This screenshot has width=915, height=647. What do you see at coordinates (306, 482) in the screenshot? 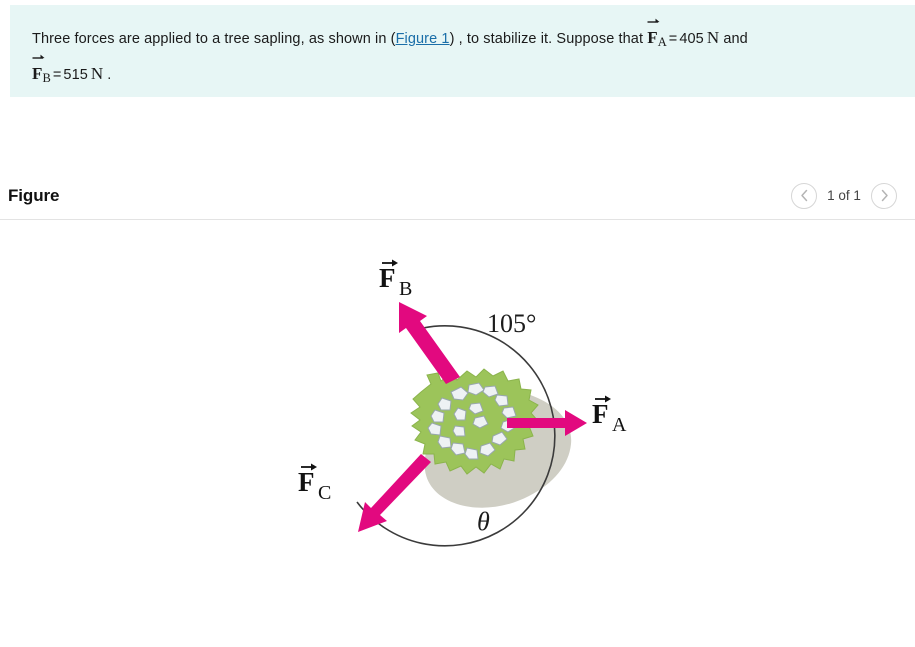
I see `label-force-c-letter: F` at bounding box center [306, 482].